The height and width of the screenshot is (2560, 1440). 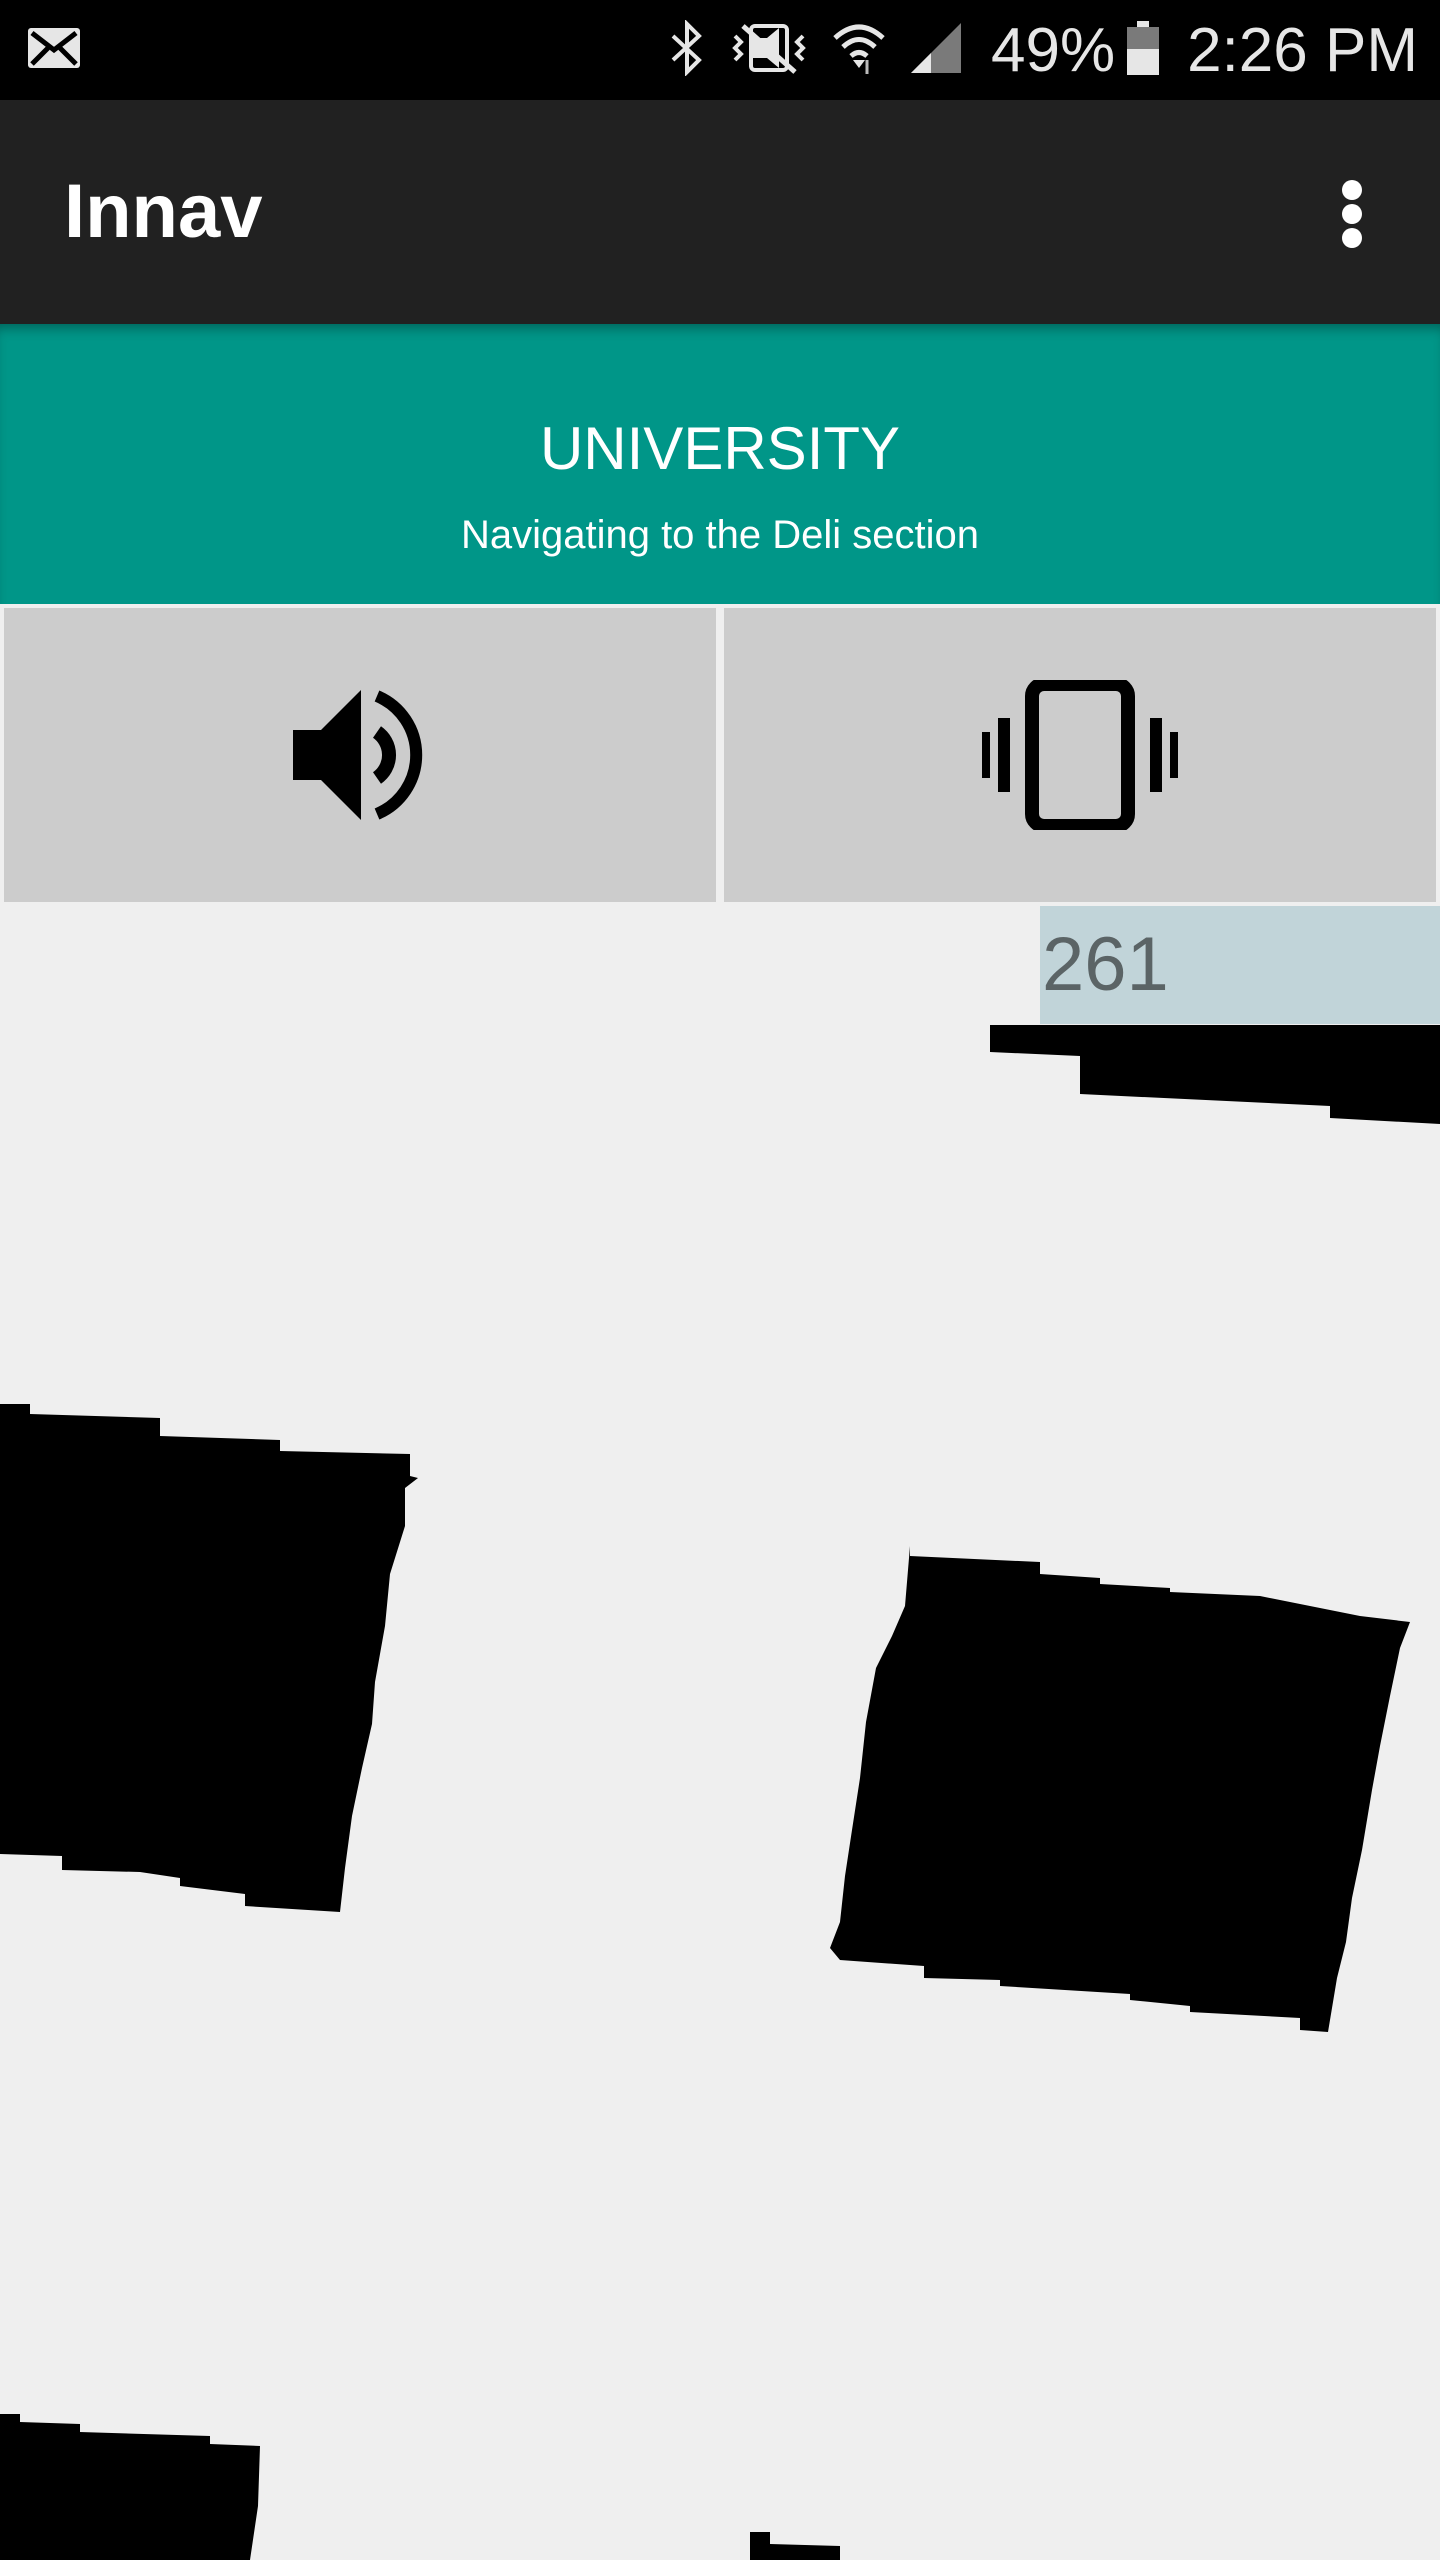 What do you see at coordinates (936, 50) in the screenshot?
I see `signal-icon` at bounding box center [936, 50].